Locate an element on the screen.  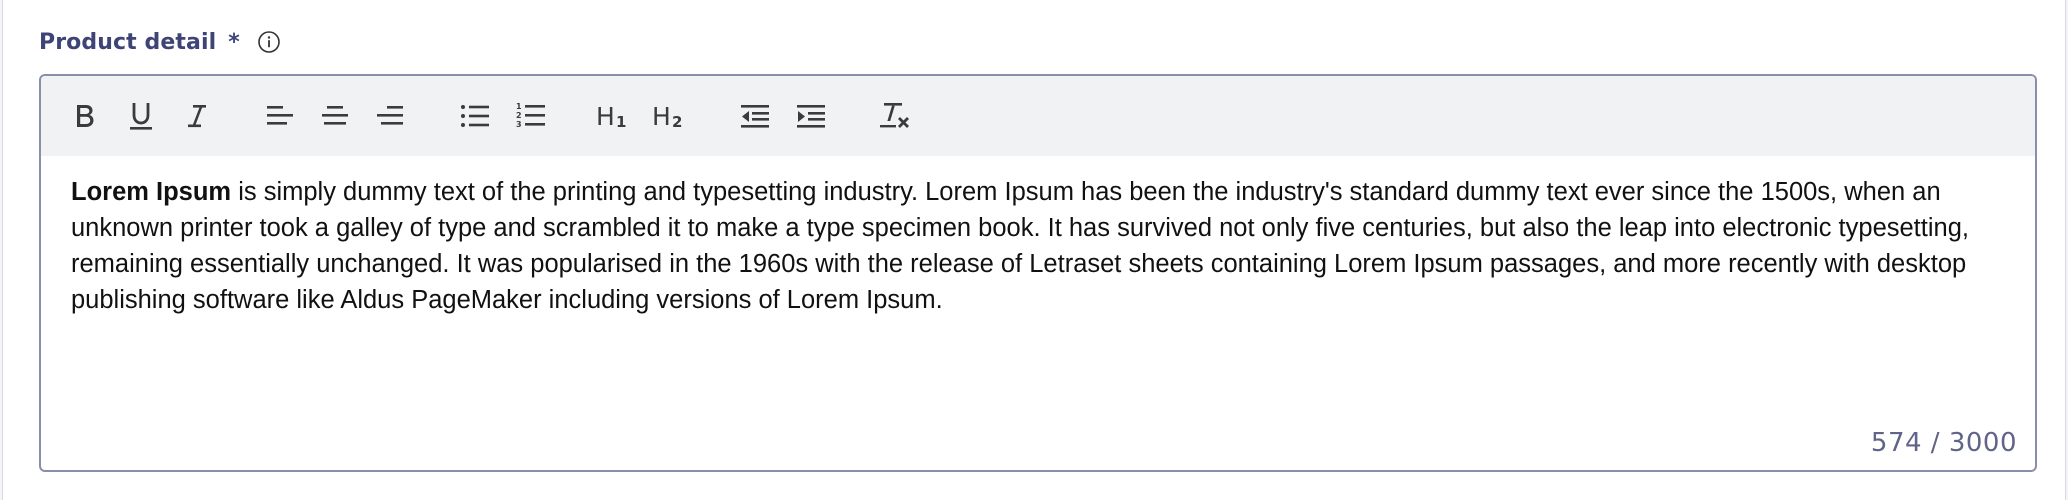
bullet-list-button is located at coordinates (475, 116).